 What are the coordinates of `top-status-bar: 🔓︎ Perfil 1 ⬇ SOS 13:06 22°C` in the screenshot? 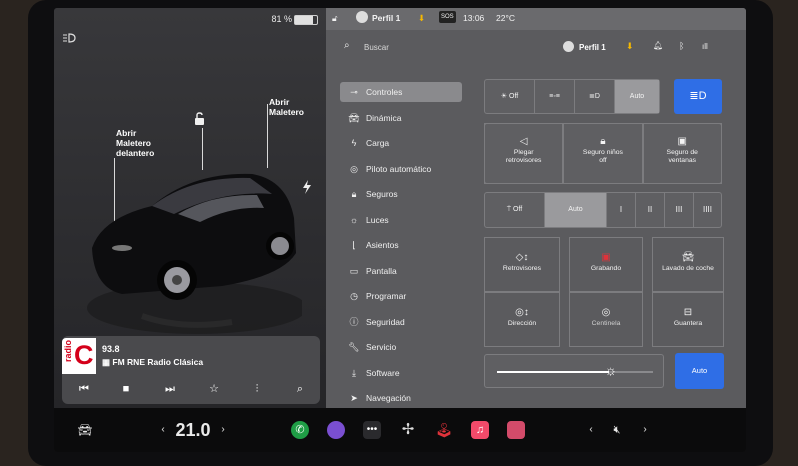 It's located at (536, 19).